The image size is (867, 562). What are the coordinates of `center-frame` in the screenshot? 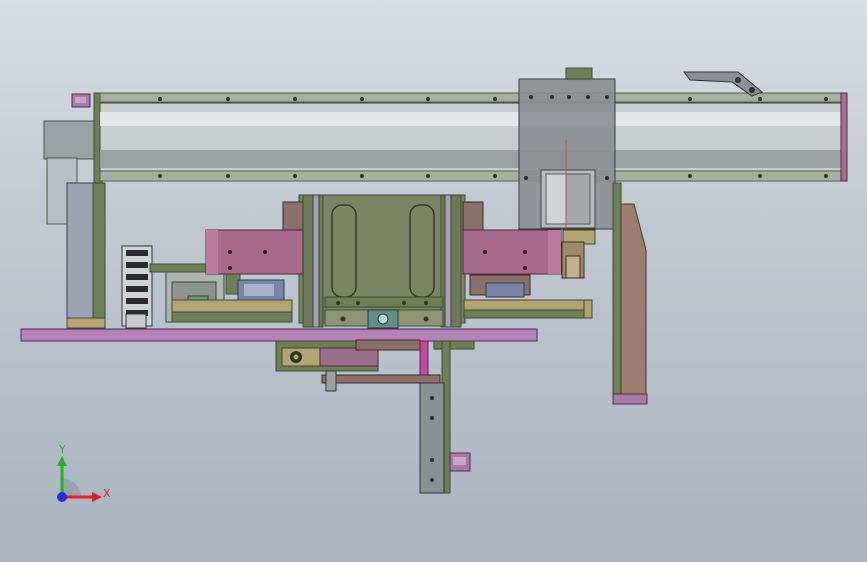 It's located at (383, 261).